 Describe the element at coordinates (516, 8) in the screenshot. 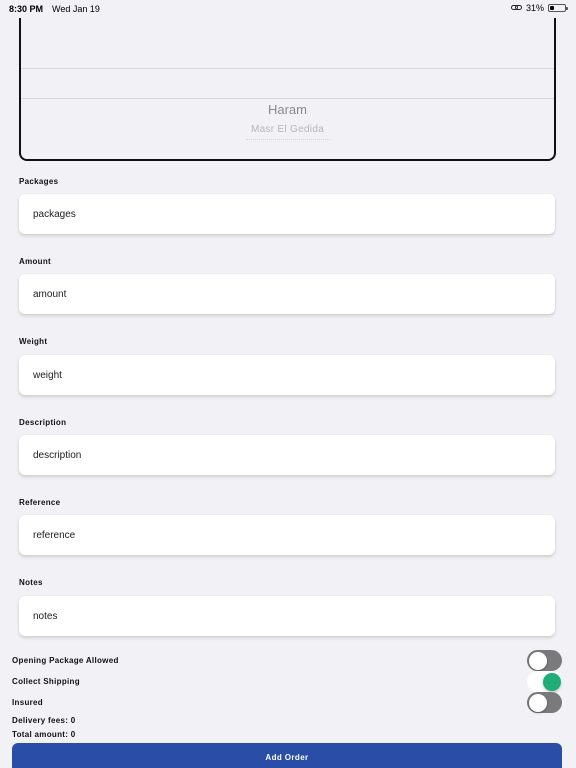

I see `link-icon` at that location.